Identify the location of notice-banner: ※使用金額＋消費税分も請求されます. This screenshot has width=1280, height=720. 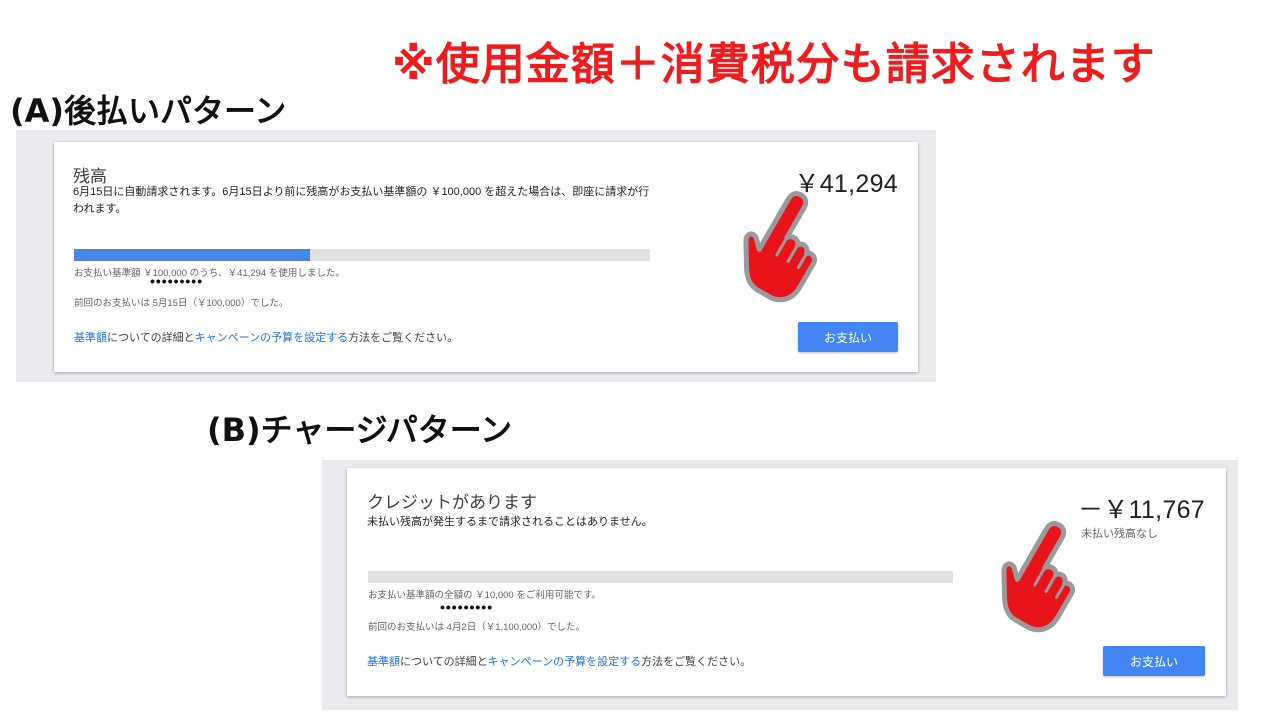
(774, 64).